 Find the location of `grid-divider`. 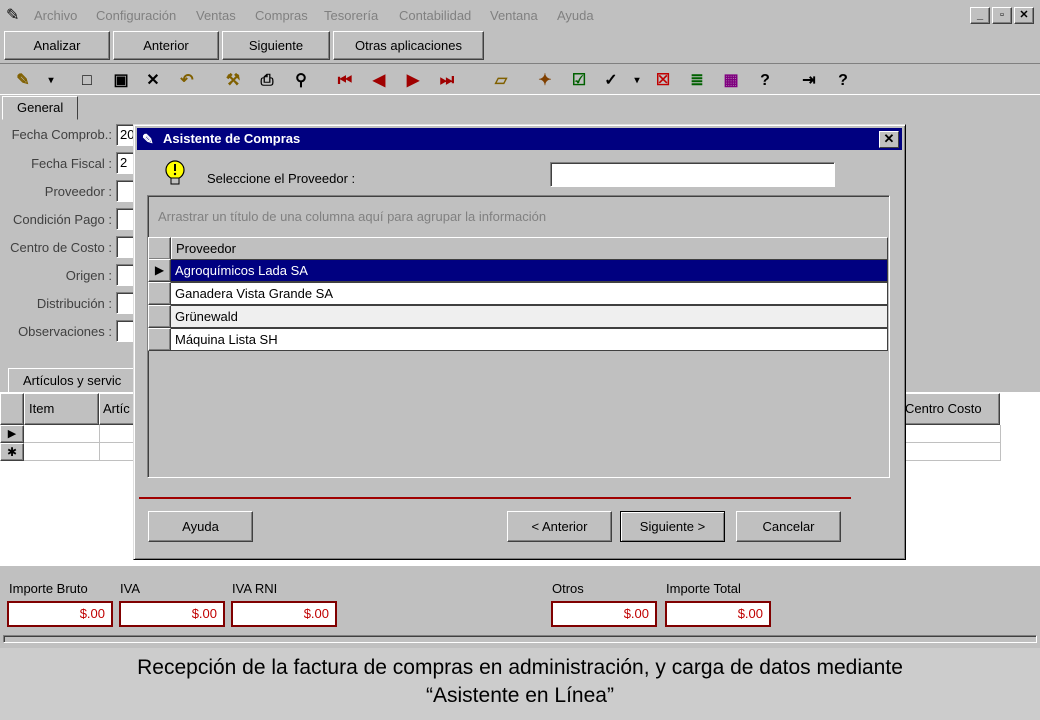

grid-divider is located at coordinates (99, 443).